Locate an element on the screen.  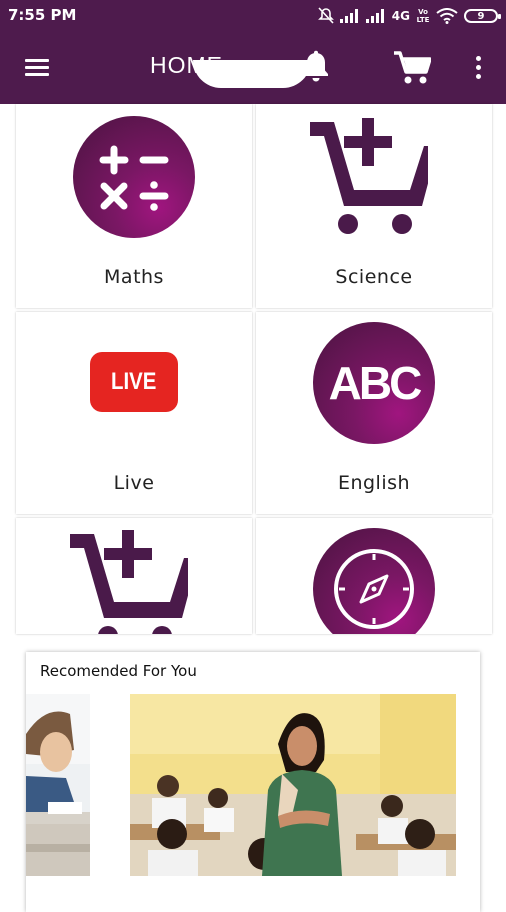
compass-icon is located at coordinates (374, 581).